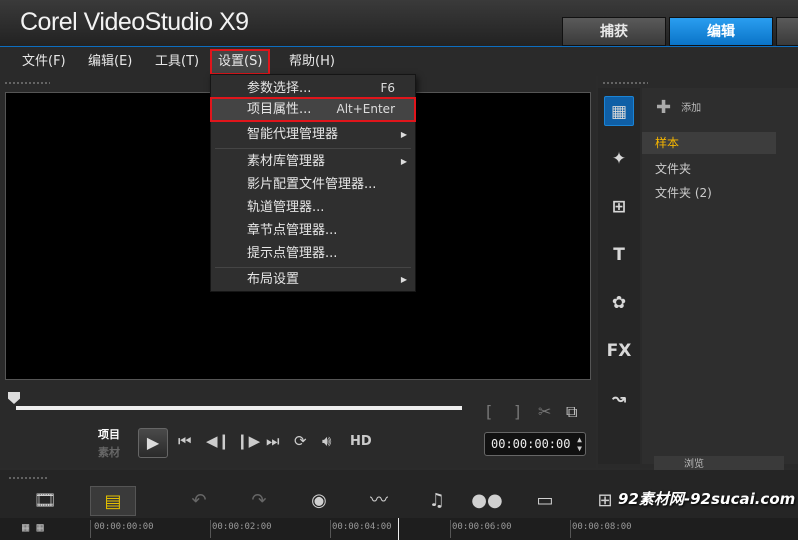 This screenshot has height=540, width=798. Describe the element at coordinates (579, 444) in the screenshot. I see `timecode-spinner-icon: ▲ ▼` at that location.